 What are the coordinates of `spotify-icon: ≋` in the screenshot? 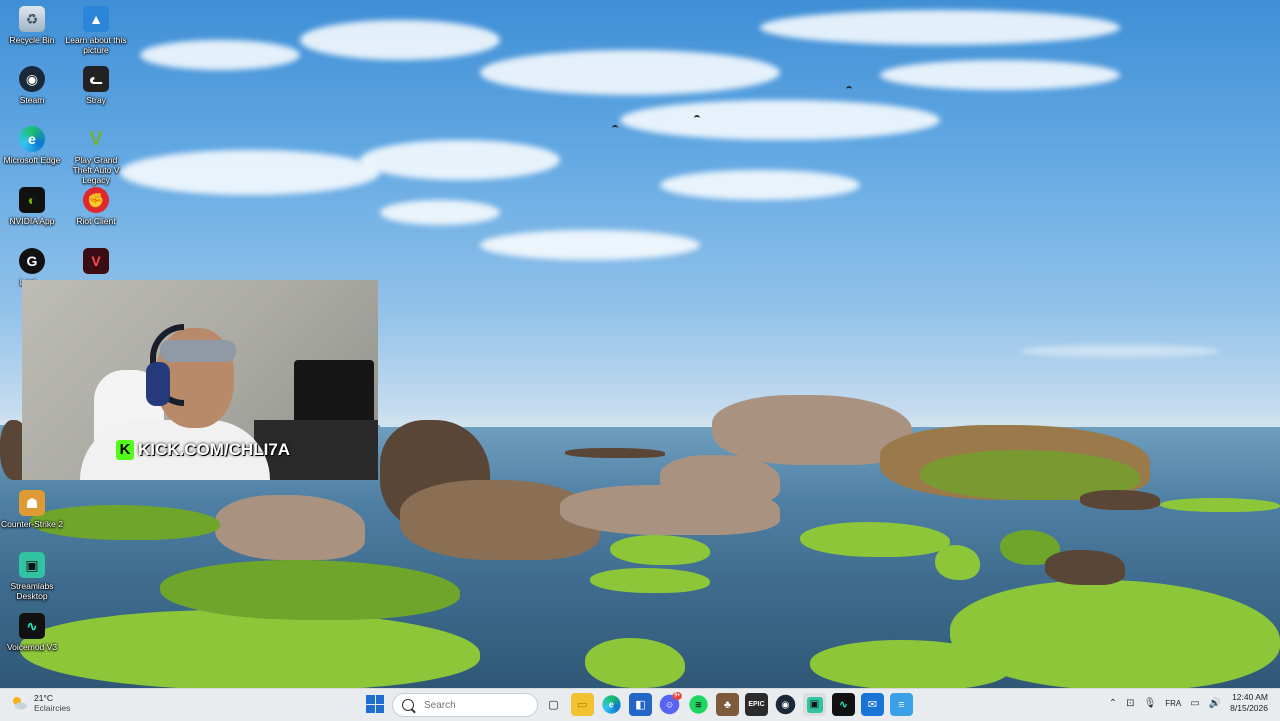 It's located at (698, 704).